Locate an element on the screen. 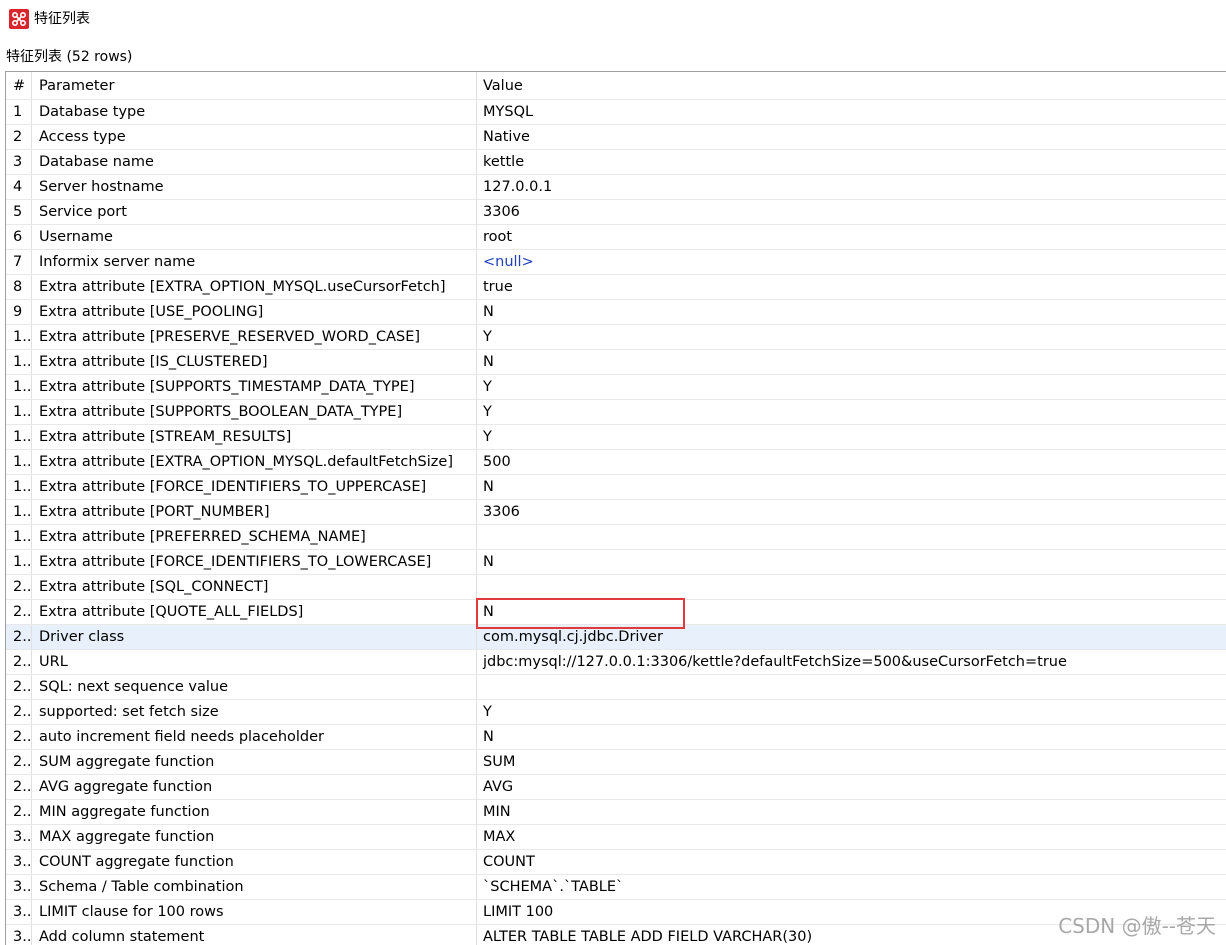  parameter-cell: supported: set fetch size is located at coordinates (255, 712).